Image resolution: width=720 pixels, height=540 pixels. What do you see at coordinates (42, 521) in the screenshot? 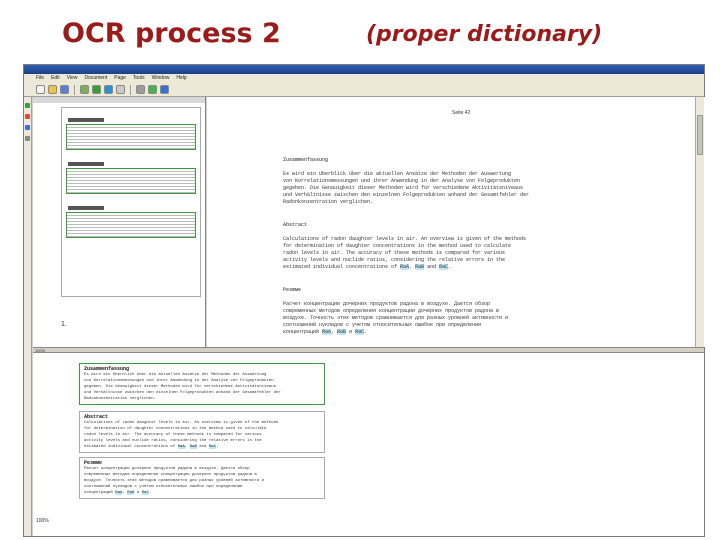
I see `zoom-level-footer: 100%` at bounding box center [42, 521].